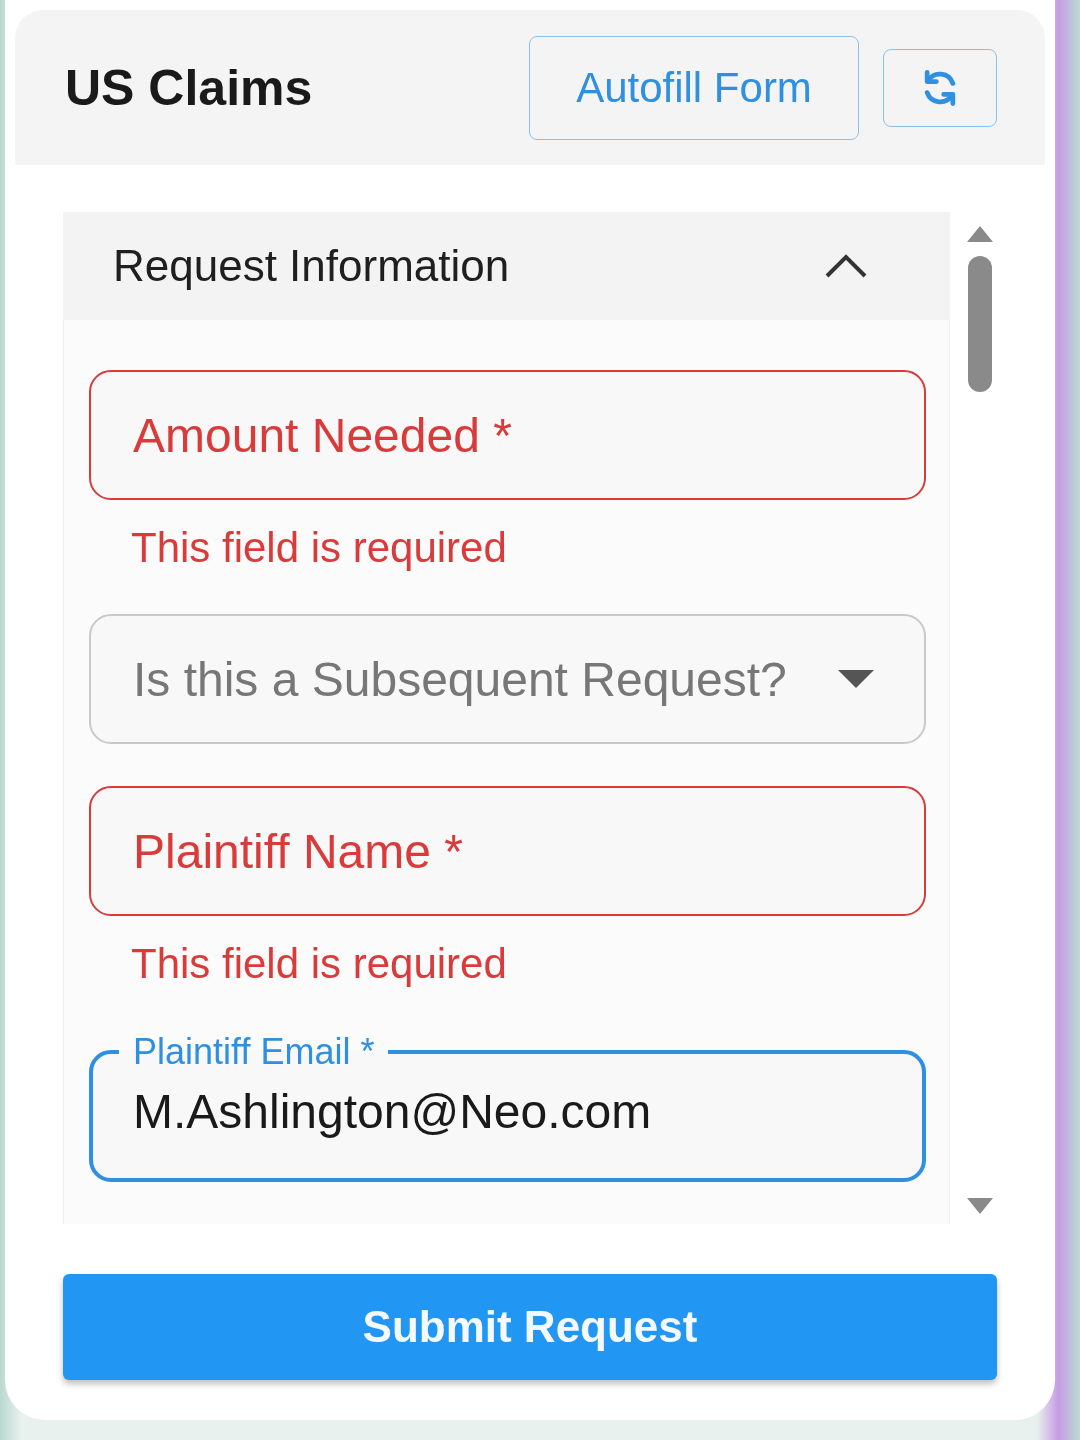  What do you see at coordinates (254, 1052) in the screenshot?
I see `field-label: Plaintiff Email *` at bounding box center [254, 1052].